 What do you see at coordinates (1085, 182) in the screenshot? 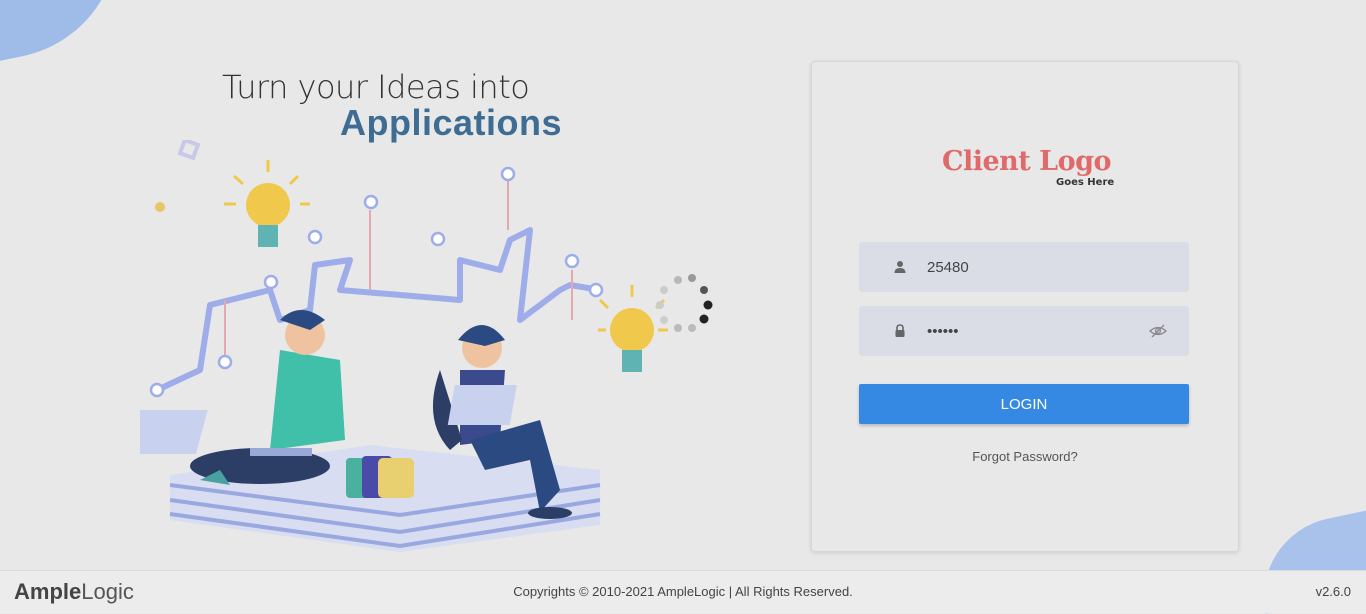
I see `client-logo-tagline: Goes Here` at bounding box center [1085, 182].